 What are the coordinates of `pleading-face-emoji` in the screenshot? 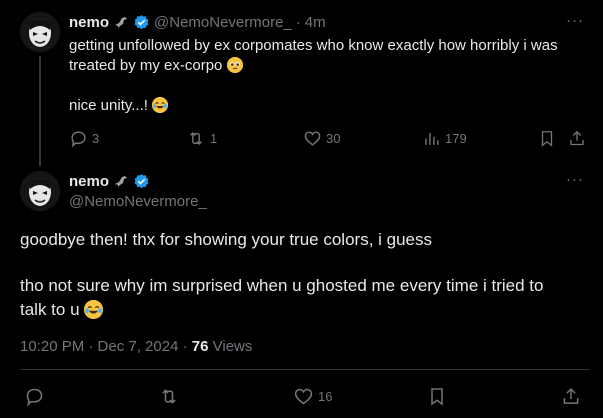 It's located at (234, 65).